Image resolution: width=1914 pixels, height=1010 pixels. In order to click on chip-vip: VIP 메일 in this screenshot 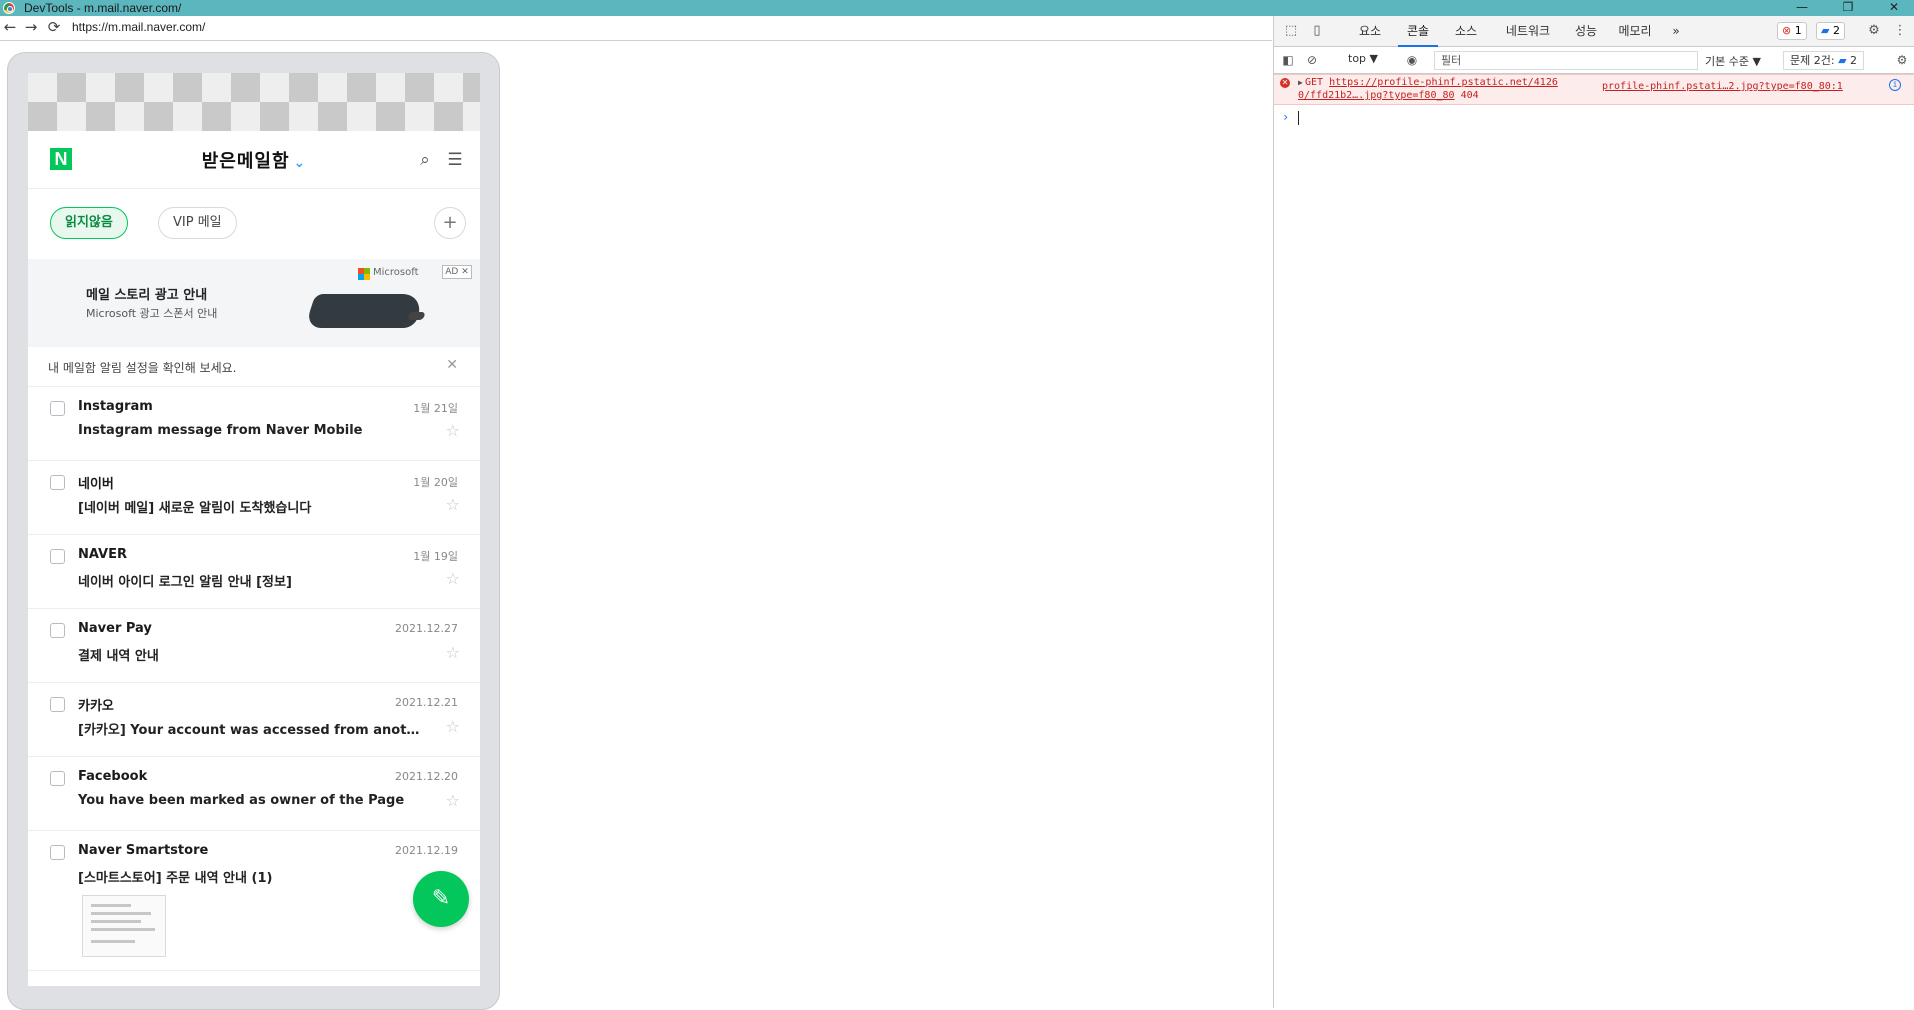, I will do `click(197, 223)`.